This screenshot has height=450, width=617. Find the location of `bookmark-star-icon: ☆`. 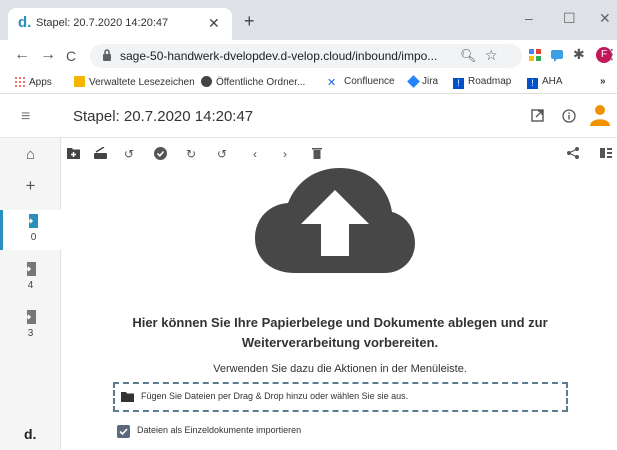

bookmark-star-icon: ☆ is located at coordinates (491, 55).